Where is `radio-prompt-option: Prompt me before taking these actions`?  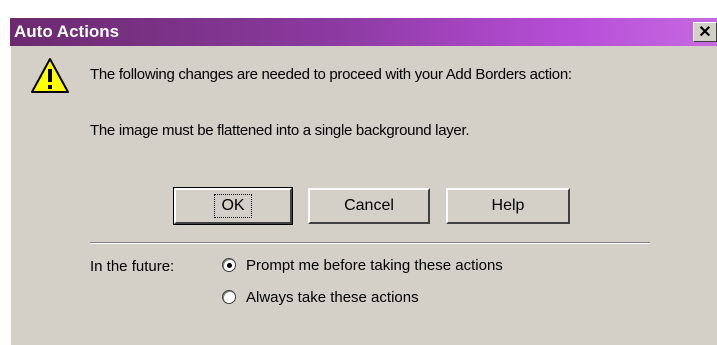 radio-prompt-option: Prompt me before taking these actions is located at coordinates (362, 265).